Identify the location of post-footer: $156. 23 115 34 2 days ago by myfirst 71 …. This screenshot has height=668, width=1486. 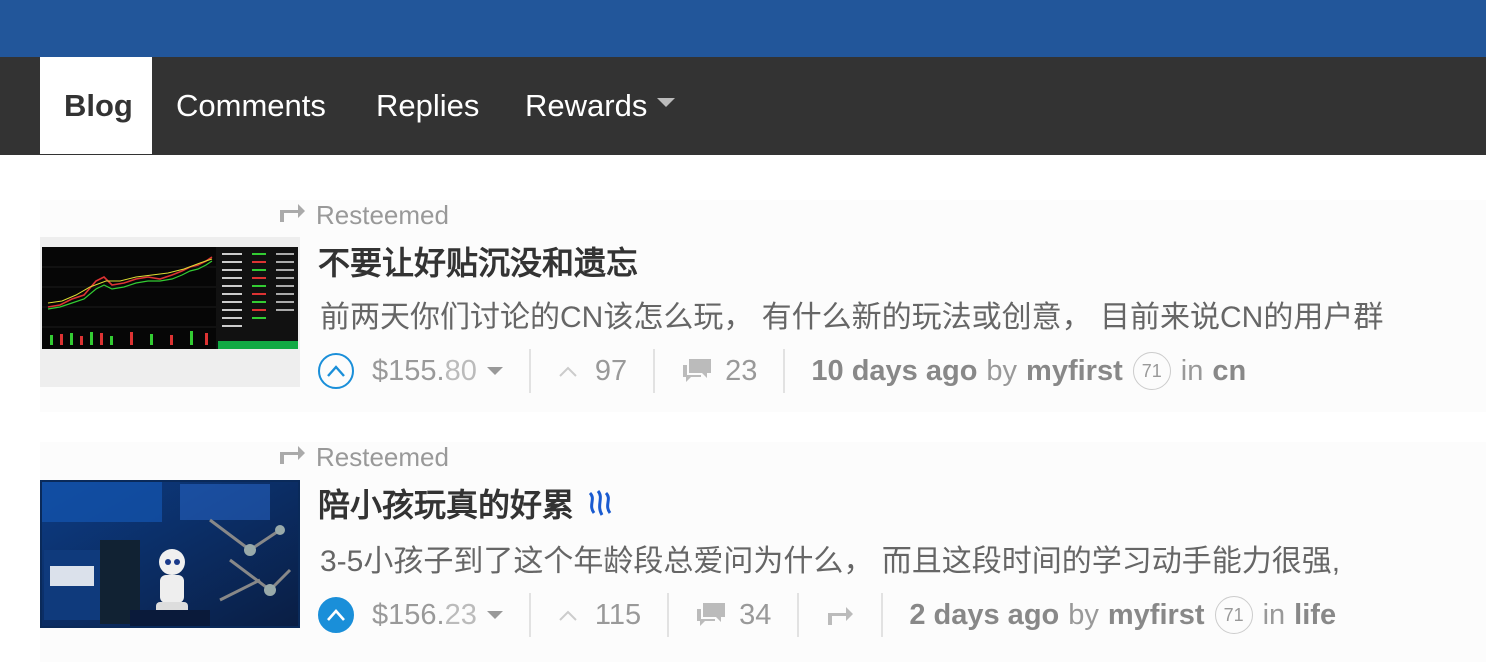
(827, 615).